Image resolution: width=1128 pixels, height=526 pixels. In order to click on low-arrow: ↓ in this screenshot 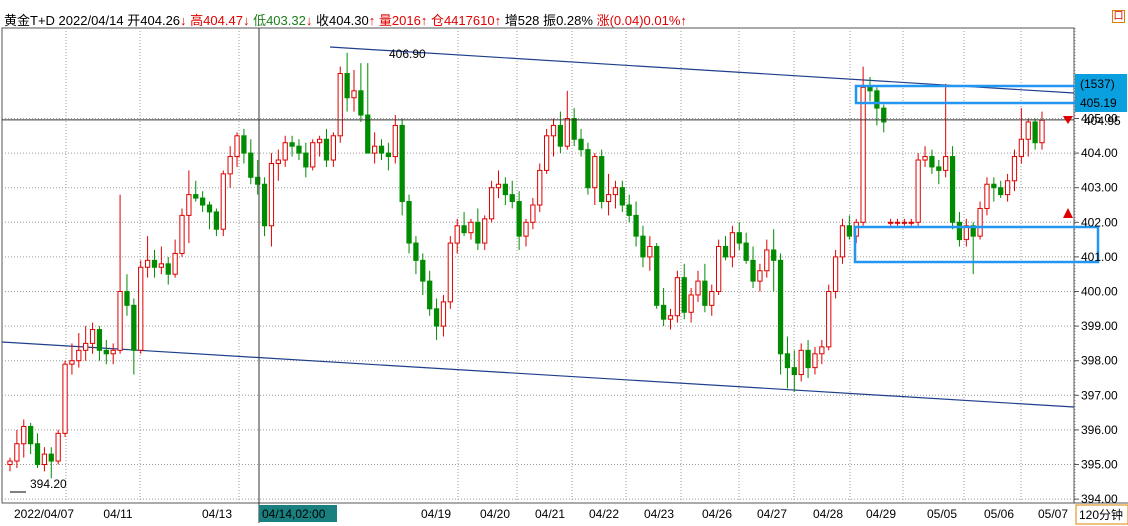, I will do `click(309, 20)`.